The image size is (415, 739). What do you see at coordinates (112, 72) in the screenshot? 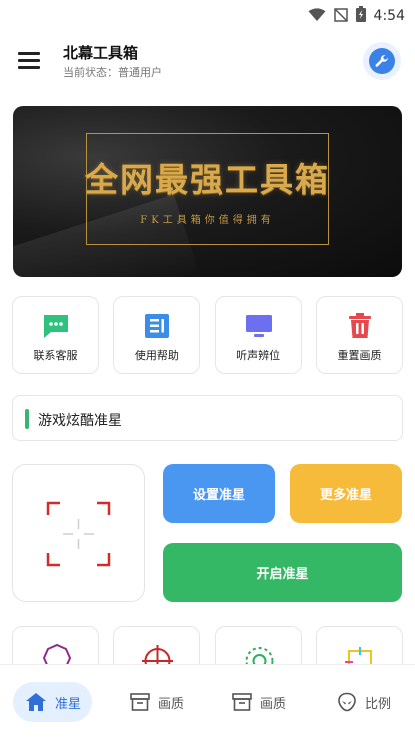
I see `user-status-text: 当前状态：普通用户` at bounding box center [112, 72].